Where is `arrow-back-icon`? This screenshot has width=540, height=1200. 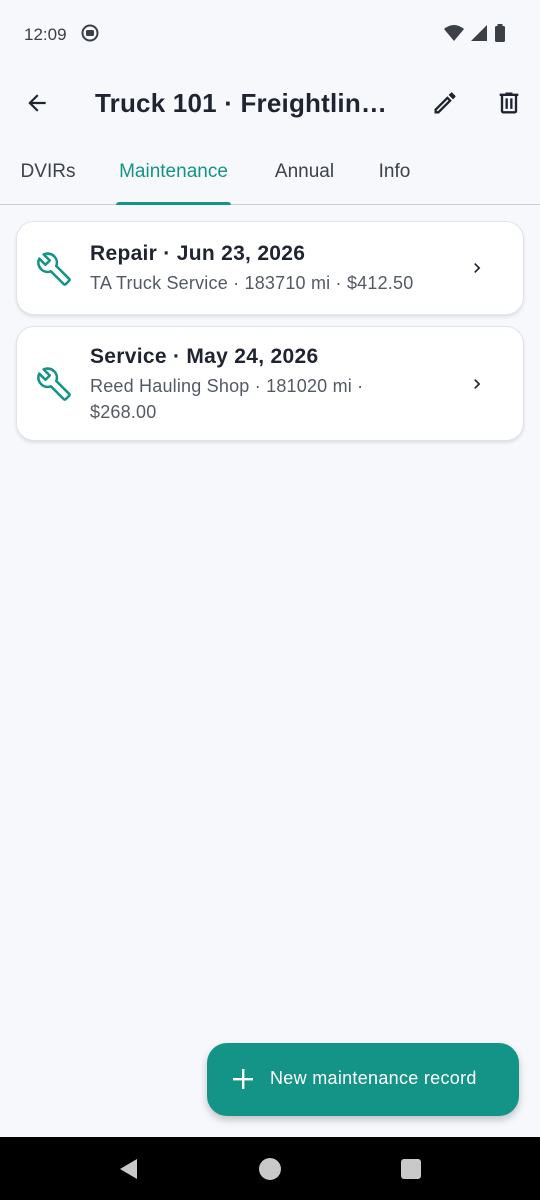 arrow-back-icon is located at coordinates (37, 105).